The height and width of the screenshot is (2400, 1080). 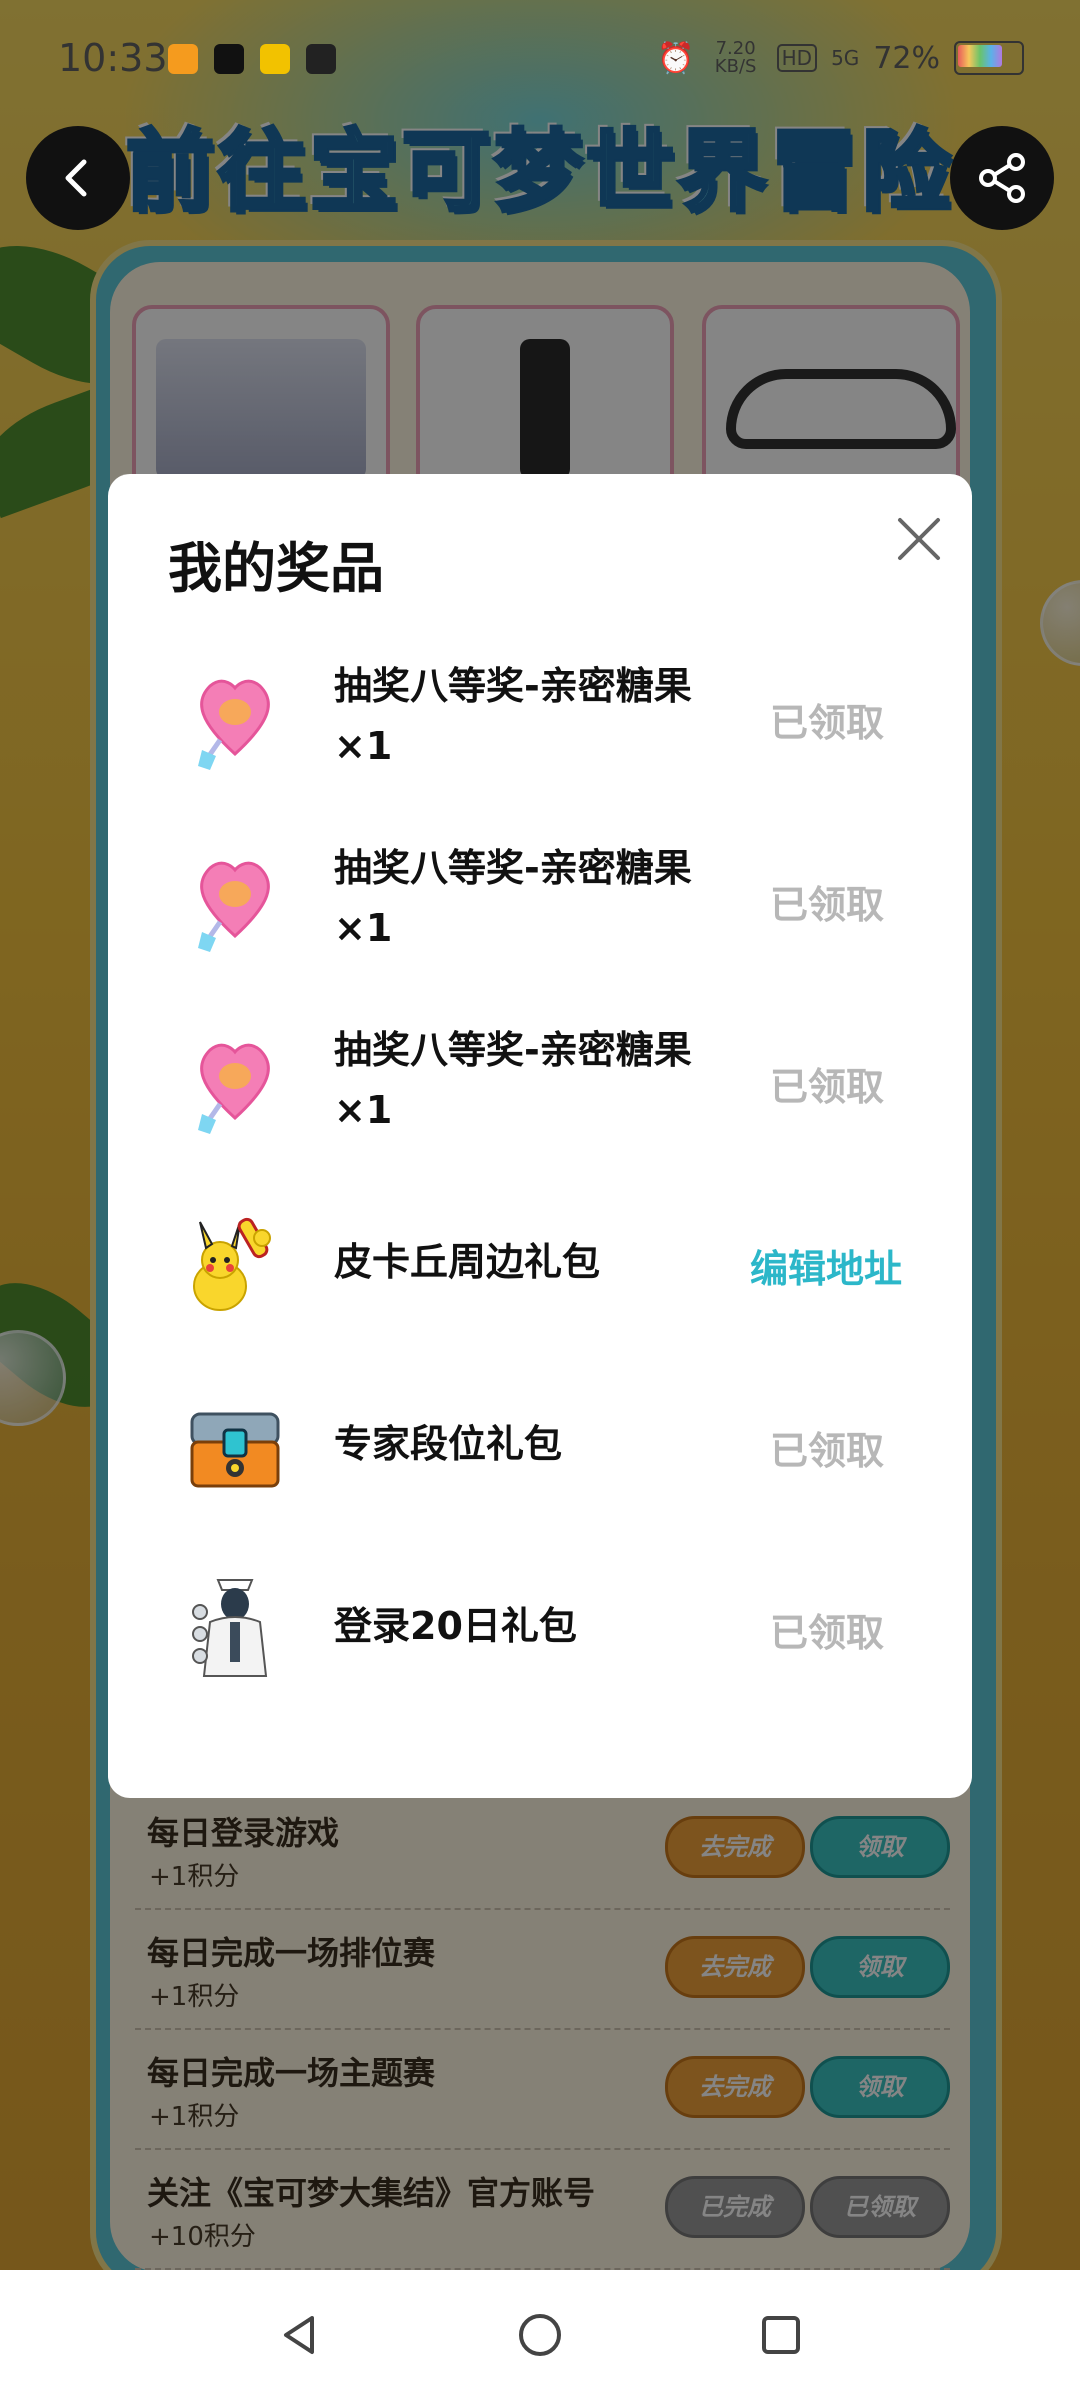 I want to click on alarm-icon: ⏰, so click(x=676, y=58).